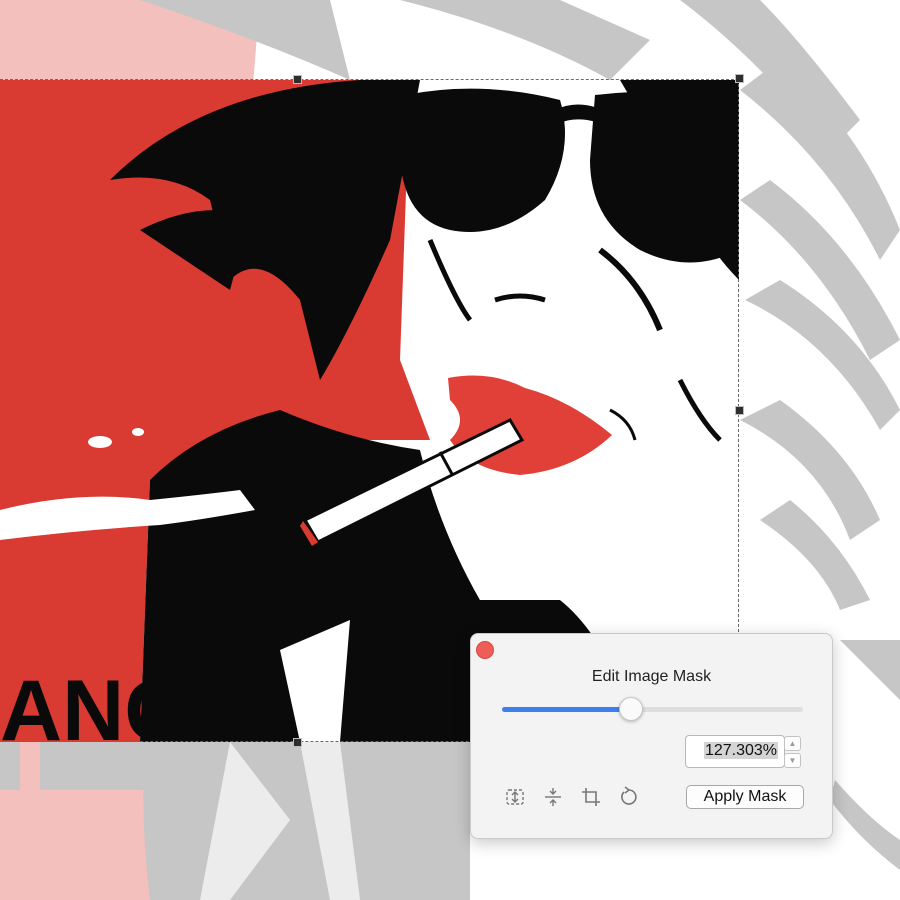 The height and width of the screenshot is (900, 900). Describe the element at coordinates (629, 797) in the screenshot. I see `rotate-icon` at that location.